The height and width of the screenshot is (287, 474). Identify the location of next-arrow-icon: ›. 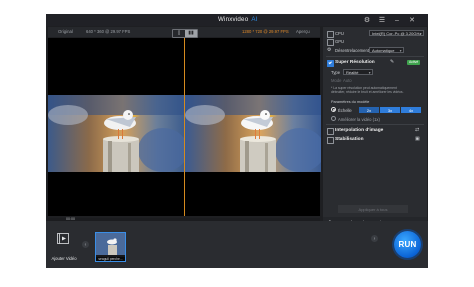
(374, 238).